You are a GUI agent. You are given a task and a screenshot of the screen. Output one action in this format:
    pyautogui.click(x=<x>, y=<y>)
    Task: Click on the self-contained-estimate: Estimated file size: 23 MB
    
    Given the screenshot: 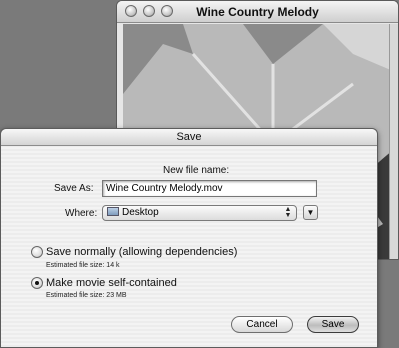 What is the action you would take?
    pyautogui.click(x=86, y=295)
    